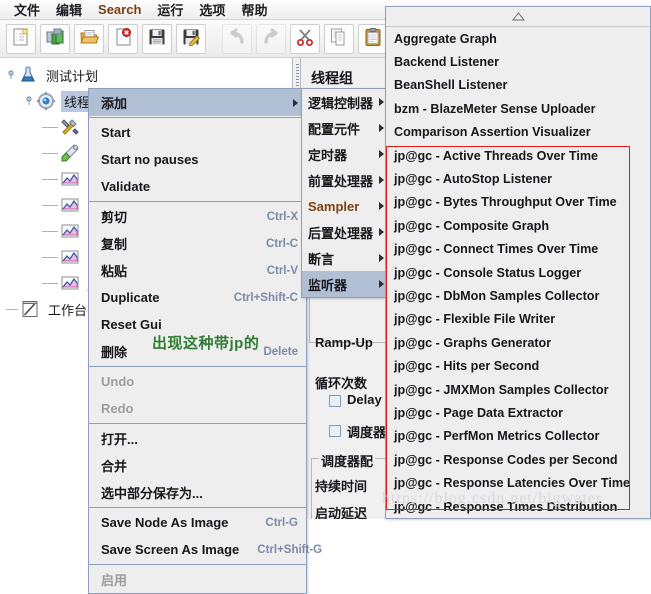 The height and width of the screenshot is (594, 651). I want to click on add-submenu-item-7: 监听器, so click(345, 284).